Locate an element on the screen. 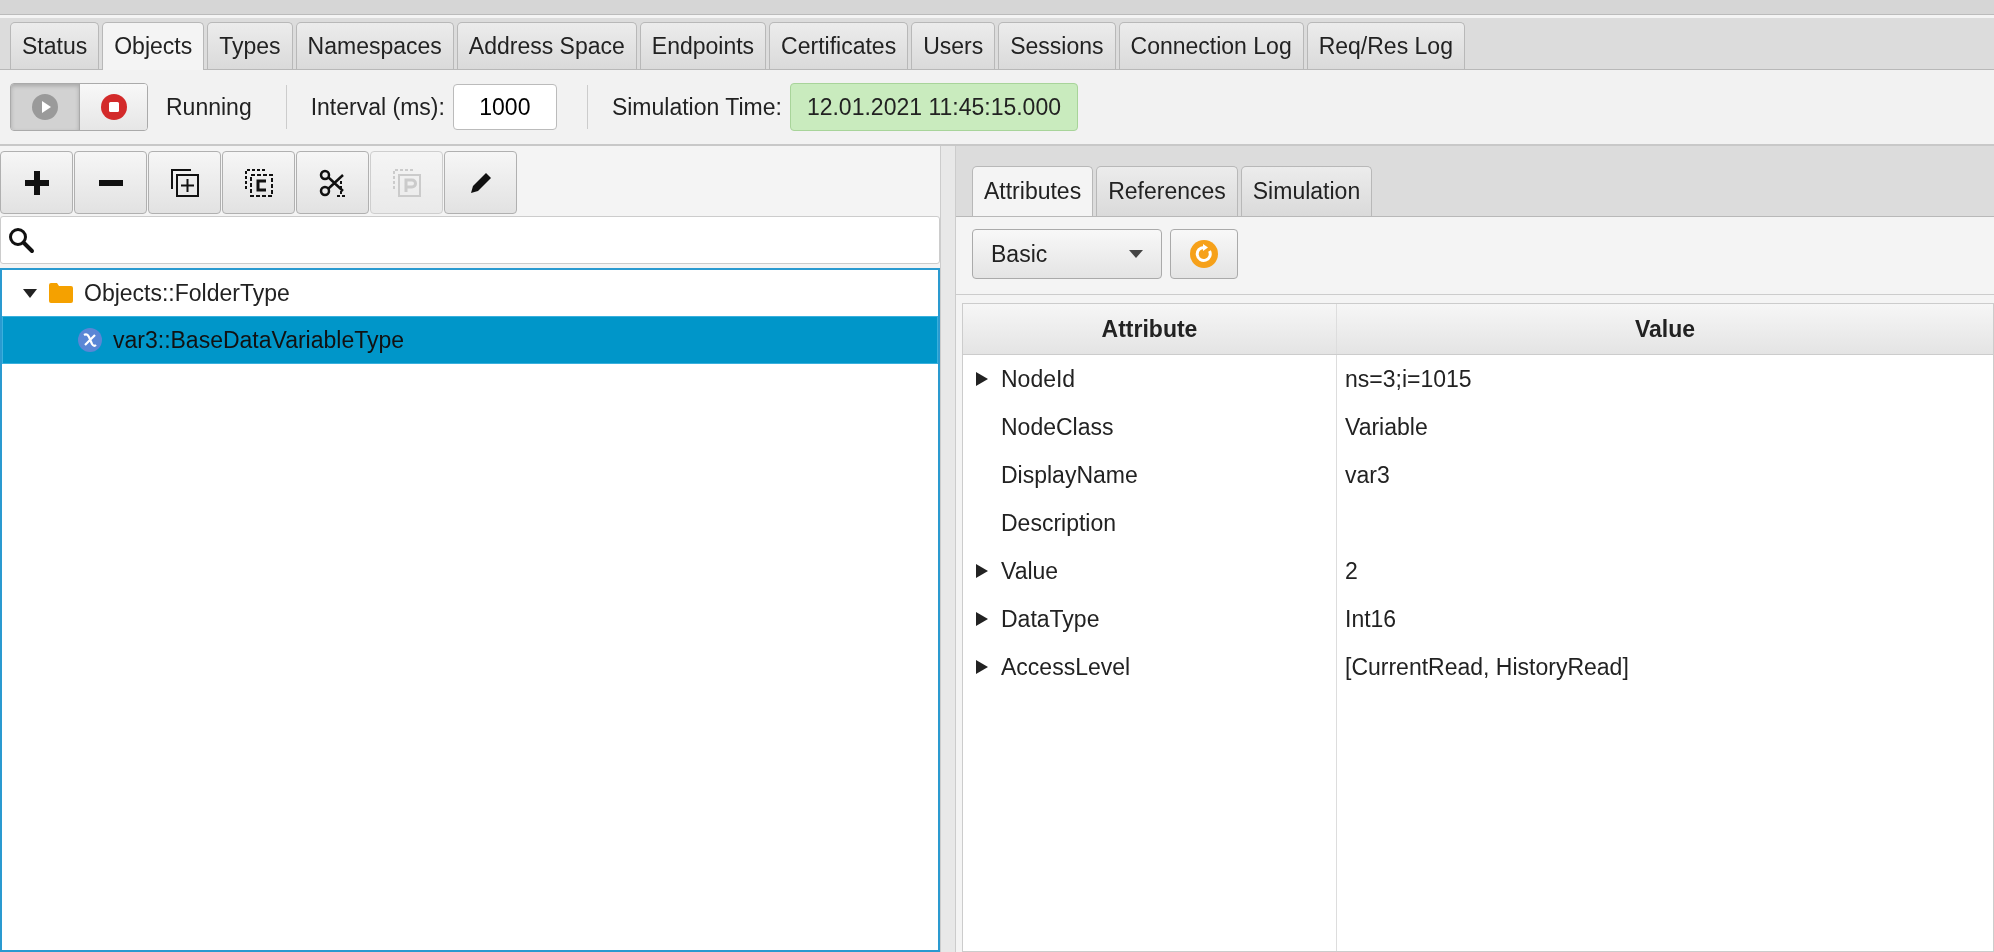 The image size is (1994, 952). caret-icon is located at coordinates (1136, 254).